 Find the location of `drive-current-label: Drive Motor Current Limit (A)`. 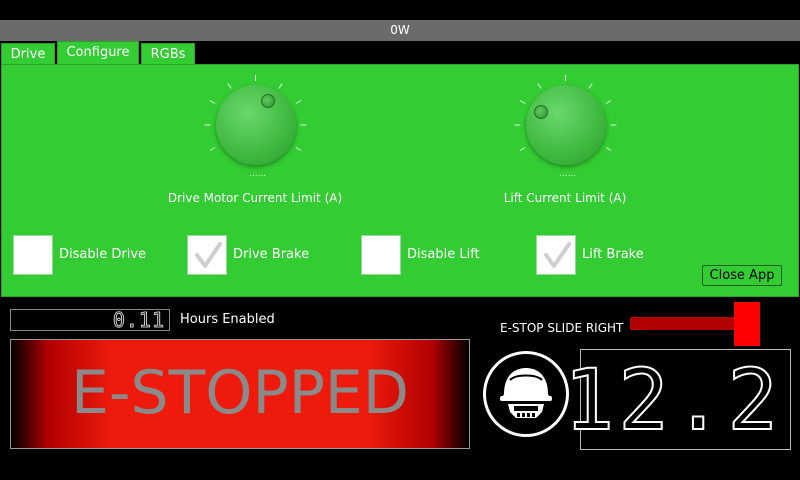

drive-current-label: Drive Motor Current Limit (A) is located at coordinates (255, 198).